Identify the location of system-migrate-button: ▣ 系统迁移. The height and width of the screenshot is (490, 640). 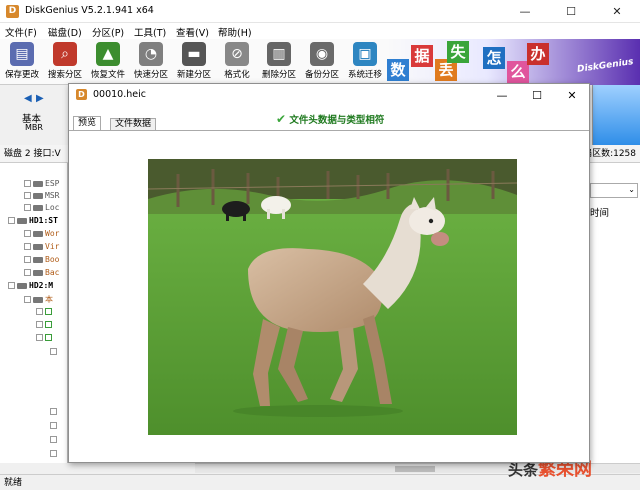
(365, 62).